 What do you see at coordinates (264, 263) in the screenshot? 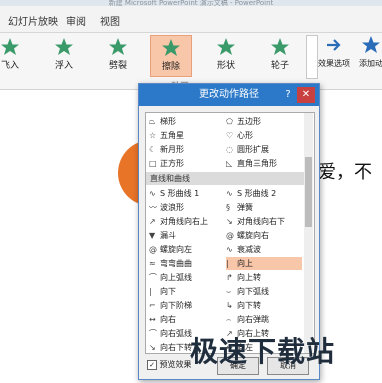
I see `list-item-selected: | 向上` at bounding box center [264, 263].